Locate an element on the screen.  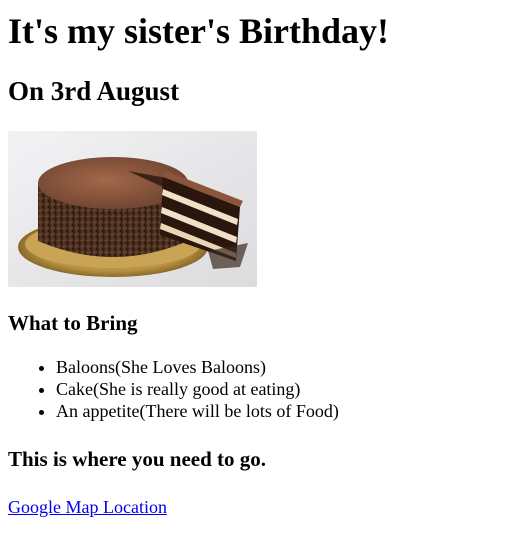
date-heading: On 3rd August is located at coordinates (94, 91).